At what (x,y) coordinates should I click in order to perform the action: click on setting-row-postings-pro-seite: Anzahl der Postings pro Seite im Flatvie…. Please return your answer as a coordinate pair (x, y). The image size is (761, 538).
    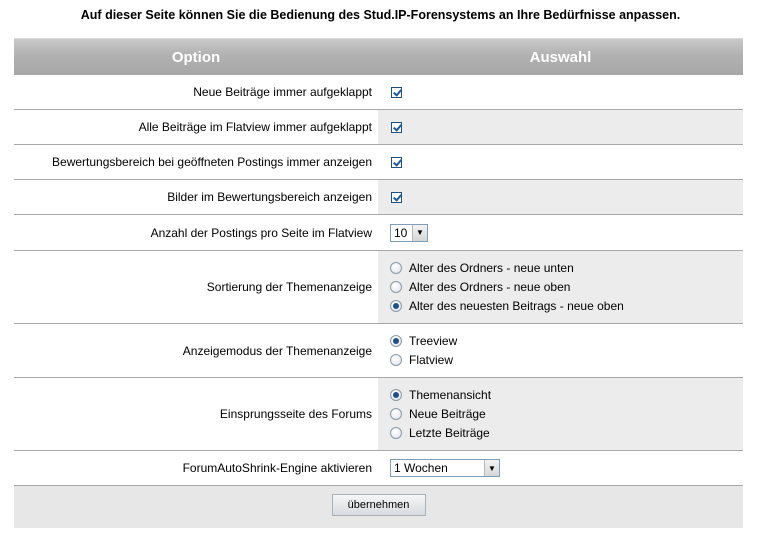
    Looking at the image, I should click on (378, 233).